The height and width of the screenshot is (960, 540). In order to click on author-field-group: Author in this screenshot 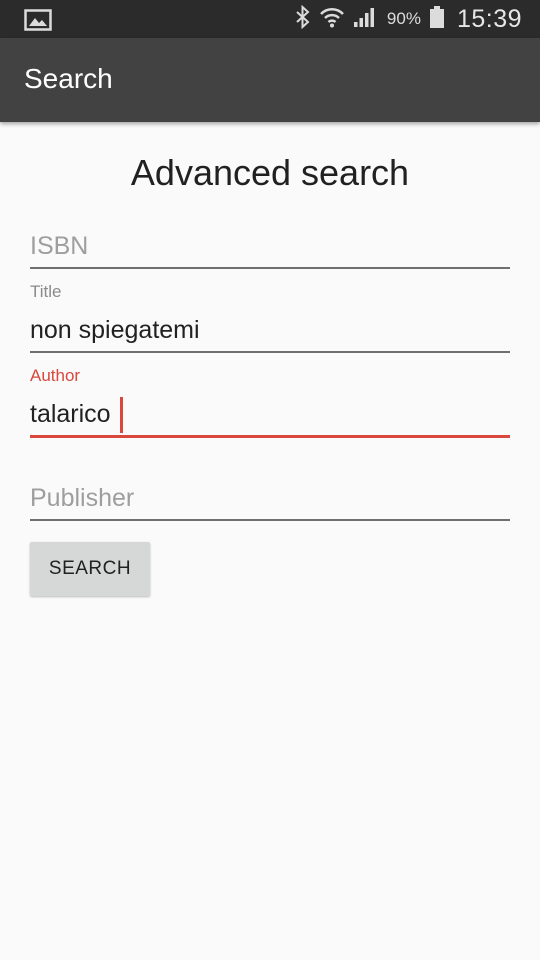, I will do `click(270, 402)`.